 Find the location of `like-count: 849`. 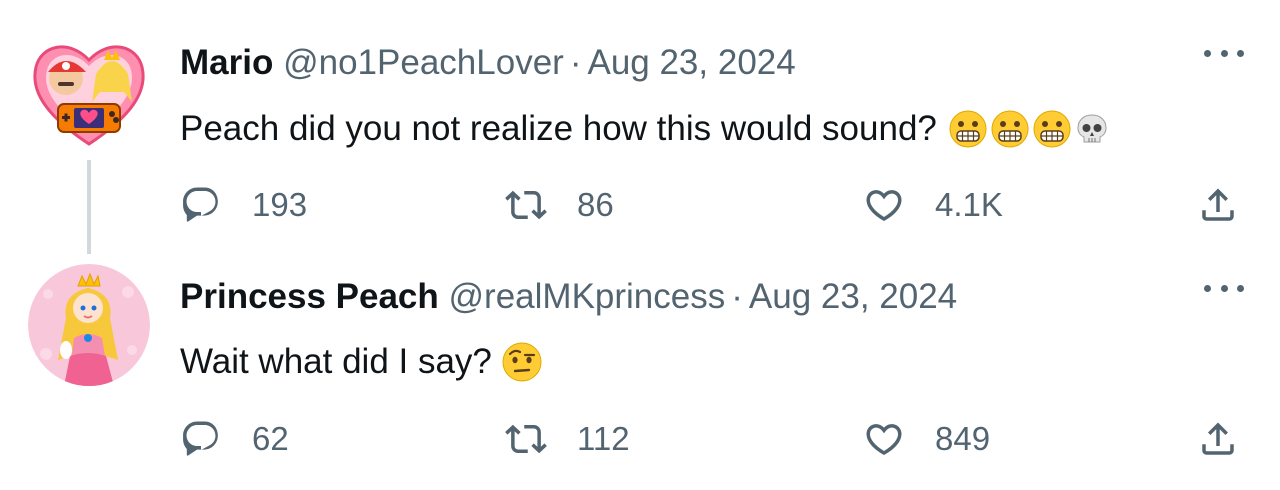

like-count: 849 is located at coordinates (963, 438).